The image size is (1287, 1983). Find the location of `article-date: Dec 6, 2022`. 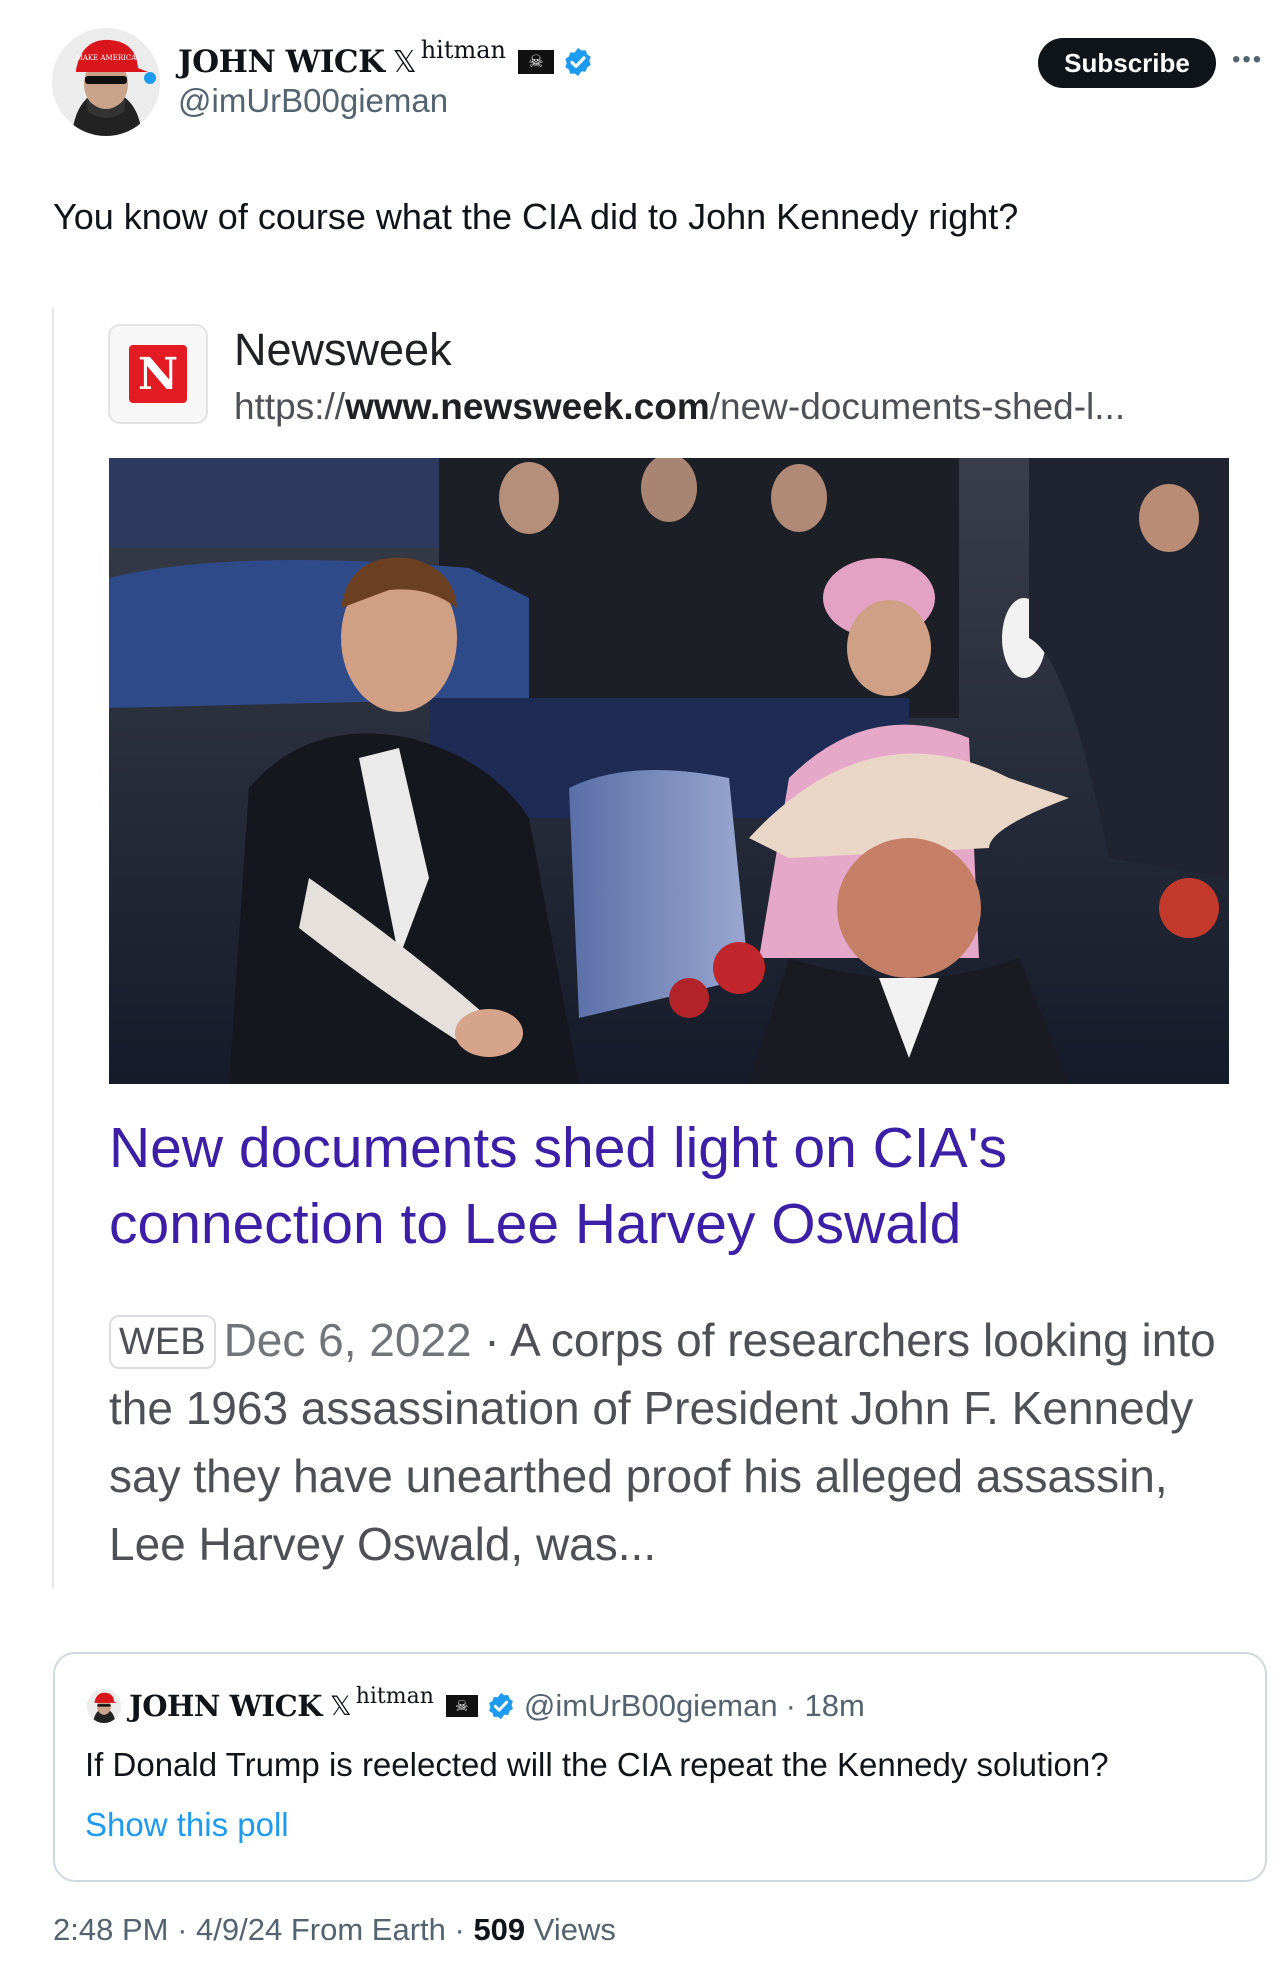

article-date: Dec 6, 2022 is located at coordinates (347, 1340).